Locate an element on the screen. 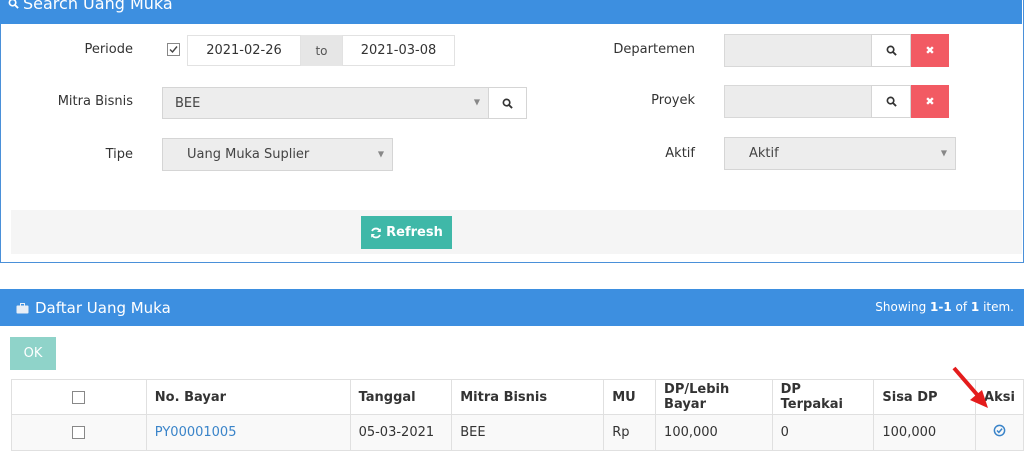  ok-button: OK is located at coordinates (33, 353).